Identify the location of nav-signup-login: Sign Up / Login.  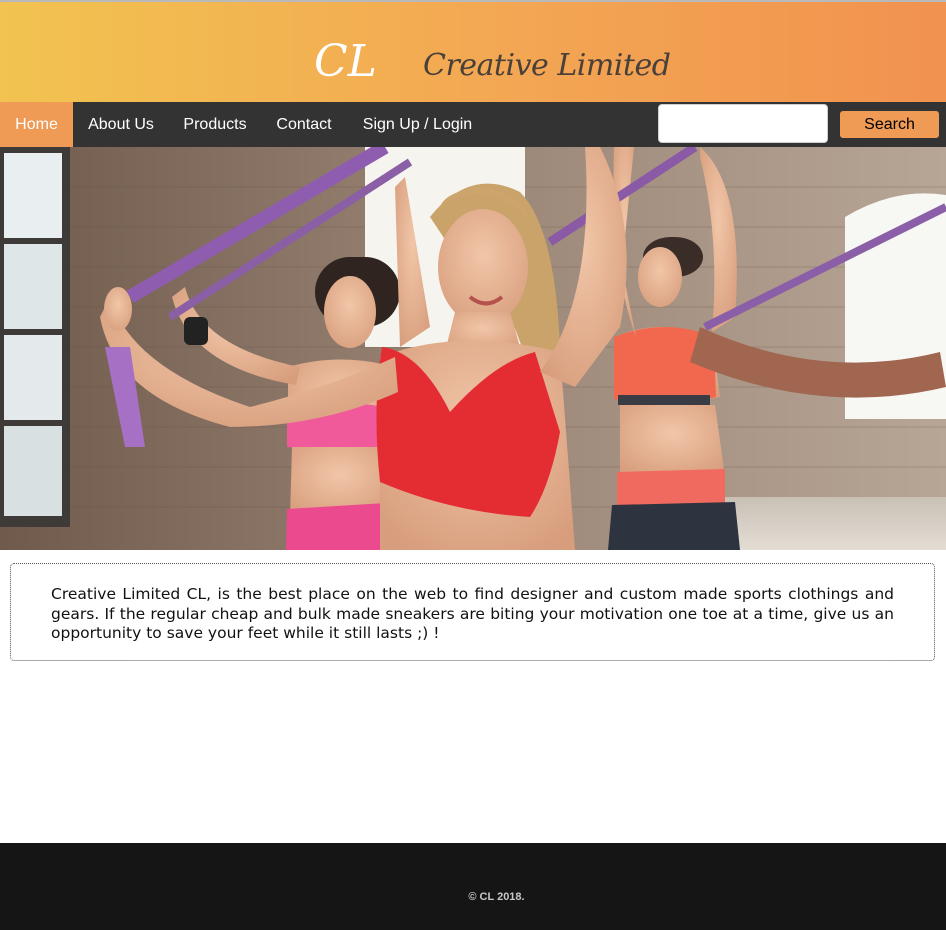
(417, 124).